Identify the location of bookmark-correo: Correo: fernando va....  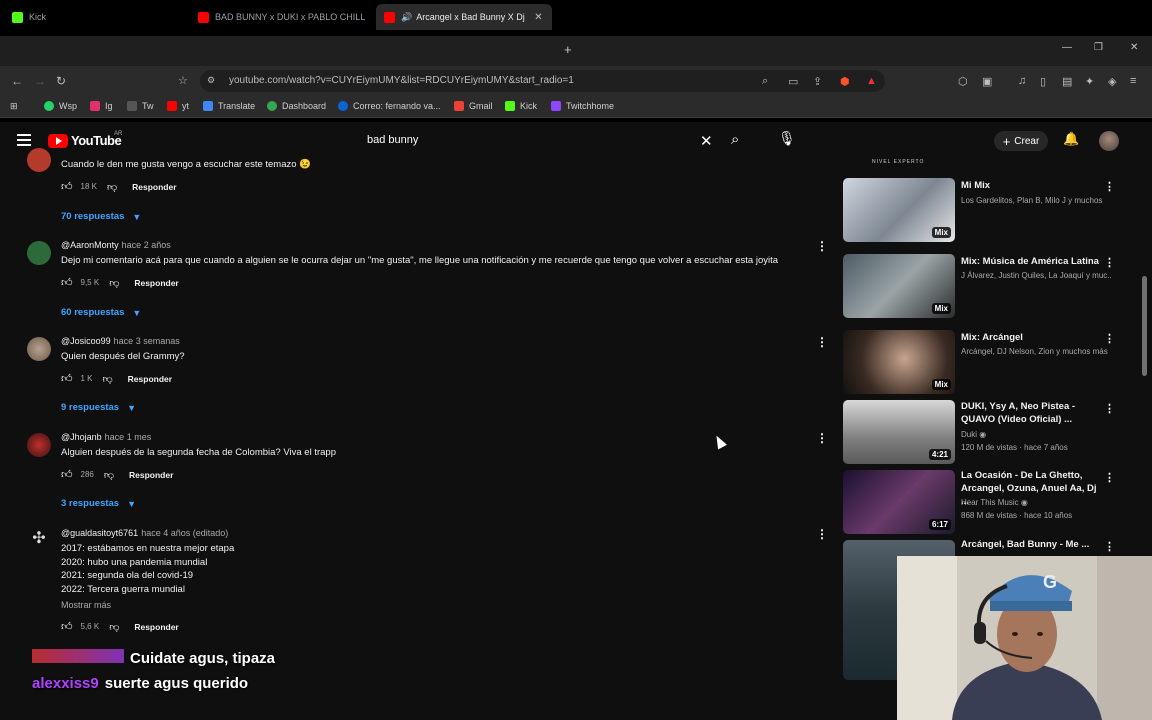
(389, 106).